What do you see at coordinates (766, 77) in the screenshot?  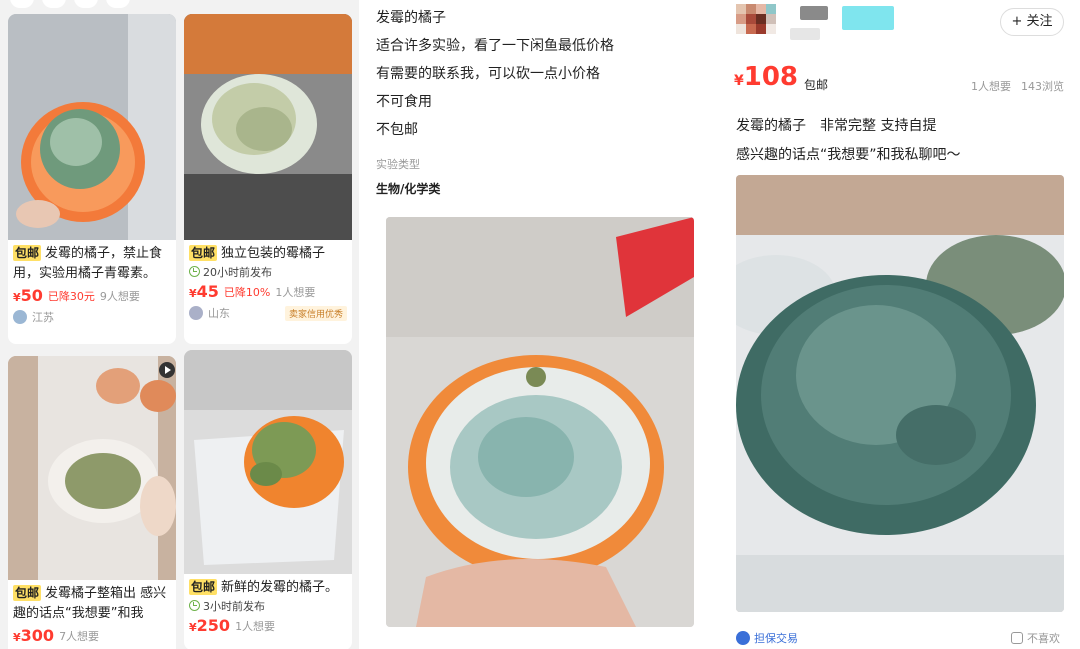 I see `listing-price: ¥108` at bounding box center [766, 77].